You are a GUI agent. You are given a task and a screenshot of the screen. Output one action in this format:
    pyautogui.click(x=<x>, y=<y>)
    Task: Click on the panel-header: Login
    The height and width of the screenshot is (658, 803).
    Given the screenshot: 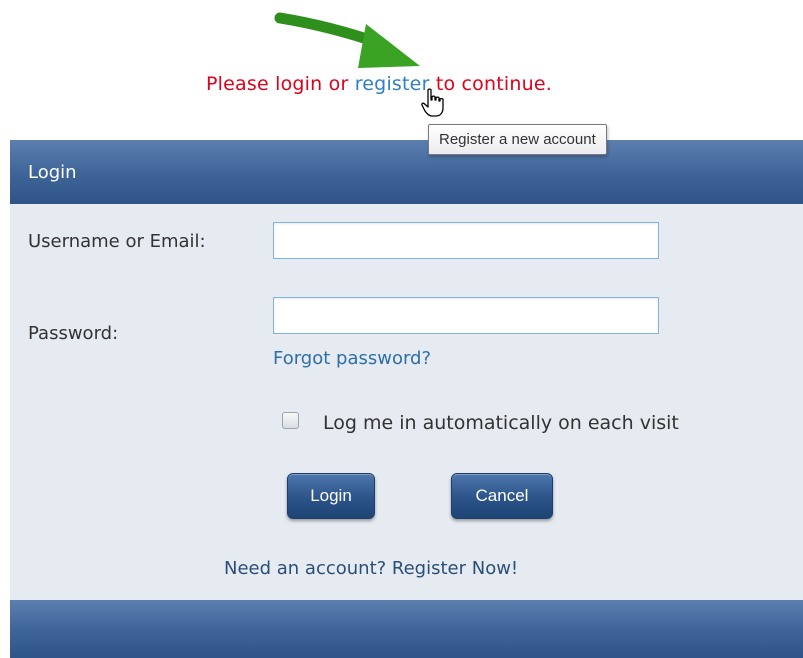 What is the action you would take?
    pyautogui.click(x=406, y=172)
    